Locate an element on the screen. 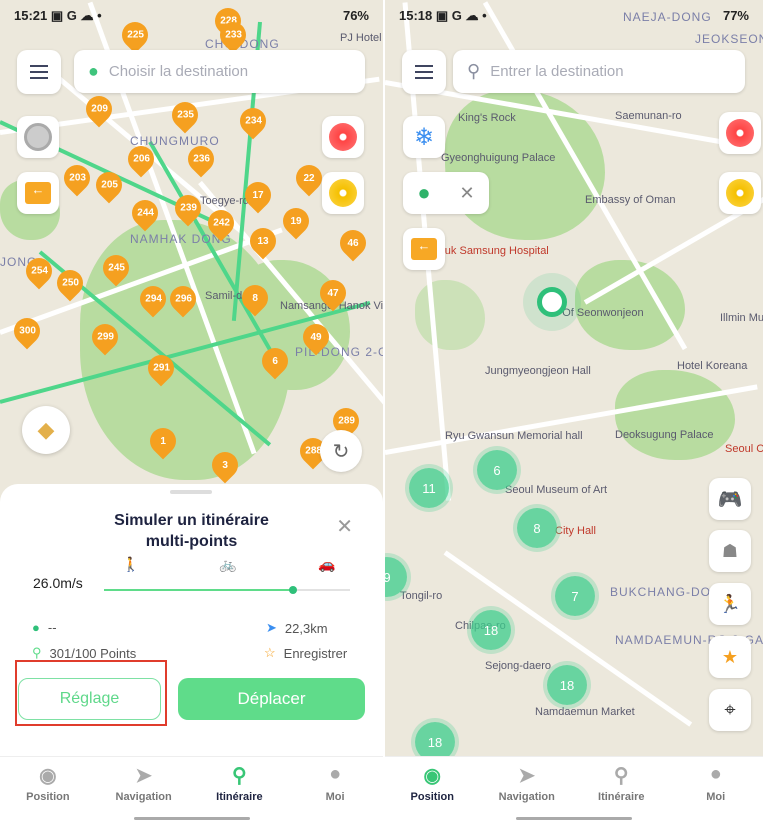 The height and width of the screenshot is (824, 763). paper-plane-icon: ➤ is located at coordinates (271, 627).